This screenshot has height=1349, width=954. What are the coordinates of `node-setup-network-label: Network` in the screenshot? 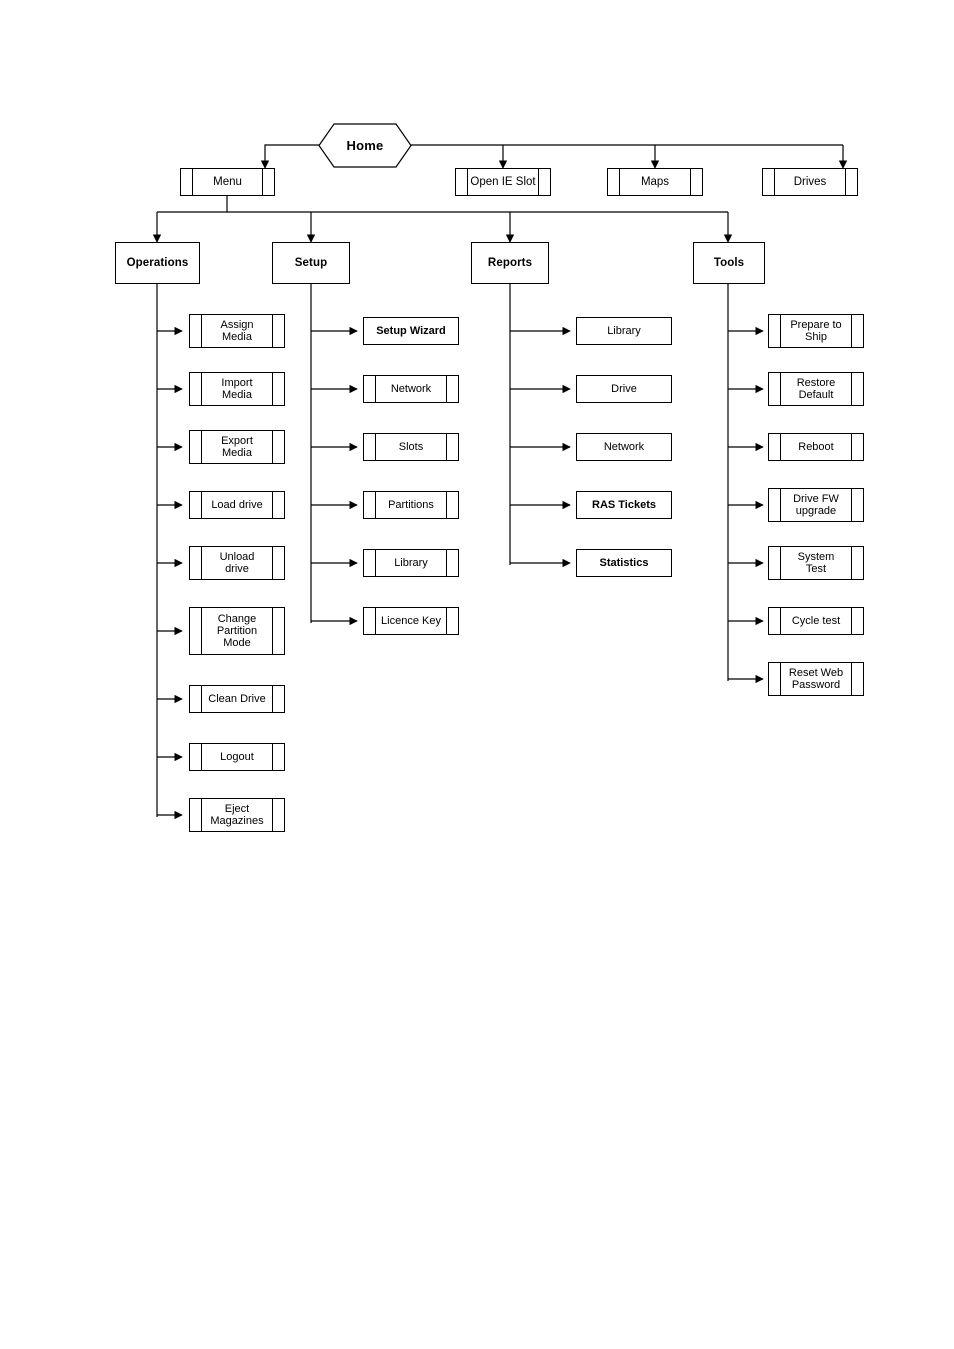 It's located at (411, 388).